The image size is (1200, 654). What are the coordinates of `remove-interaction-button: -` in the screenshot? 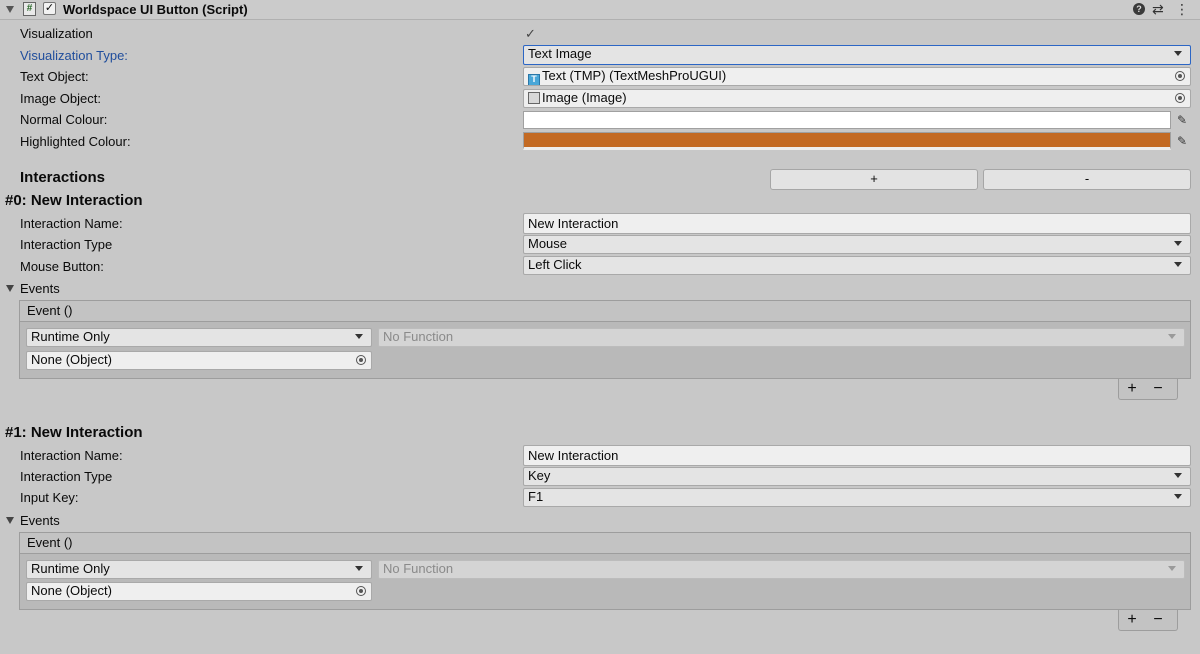 It's located at (1087, 179).